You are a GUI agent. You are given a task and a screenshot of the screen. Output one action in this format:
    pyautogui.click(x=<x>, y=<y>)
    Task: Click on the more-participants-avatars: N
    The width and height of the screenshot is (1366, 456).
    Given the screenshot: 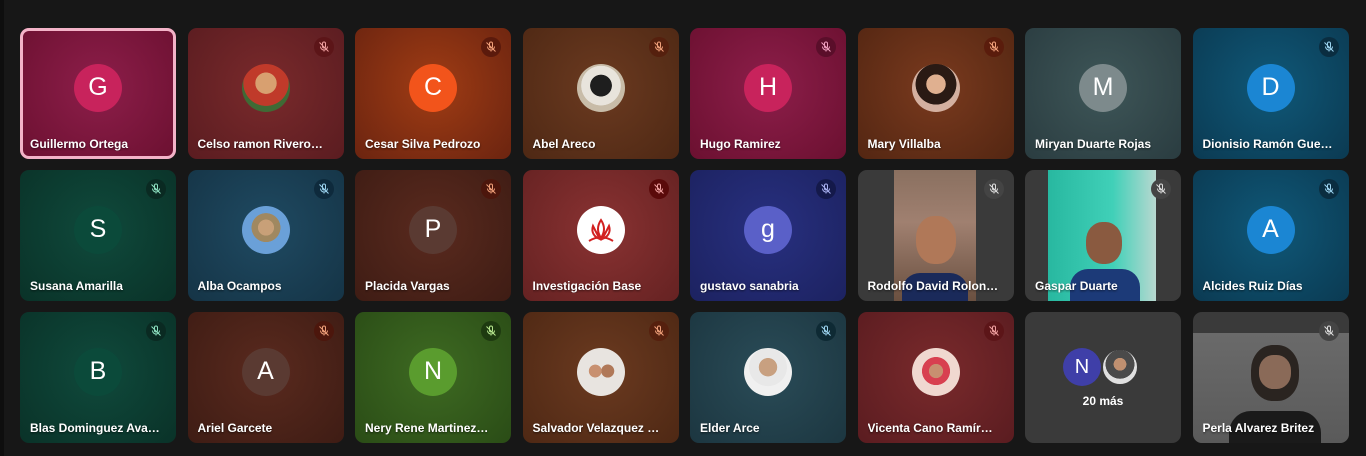 What is the action you would take?
    pyautogui.click(x=1103, y=368)
    